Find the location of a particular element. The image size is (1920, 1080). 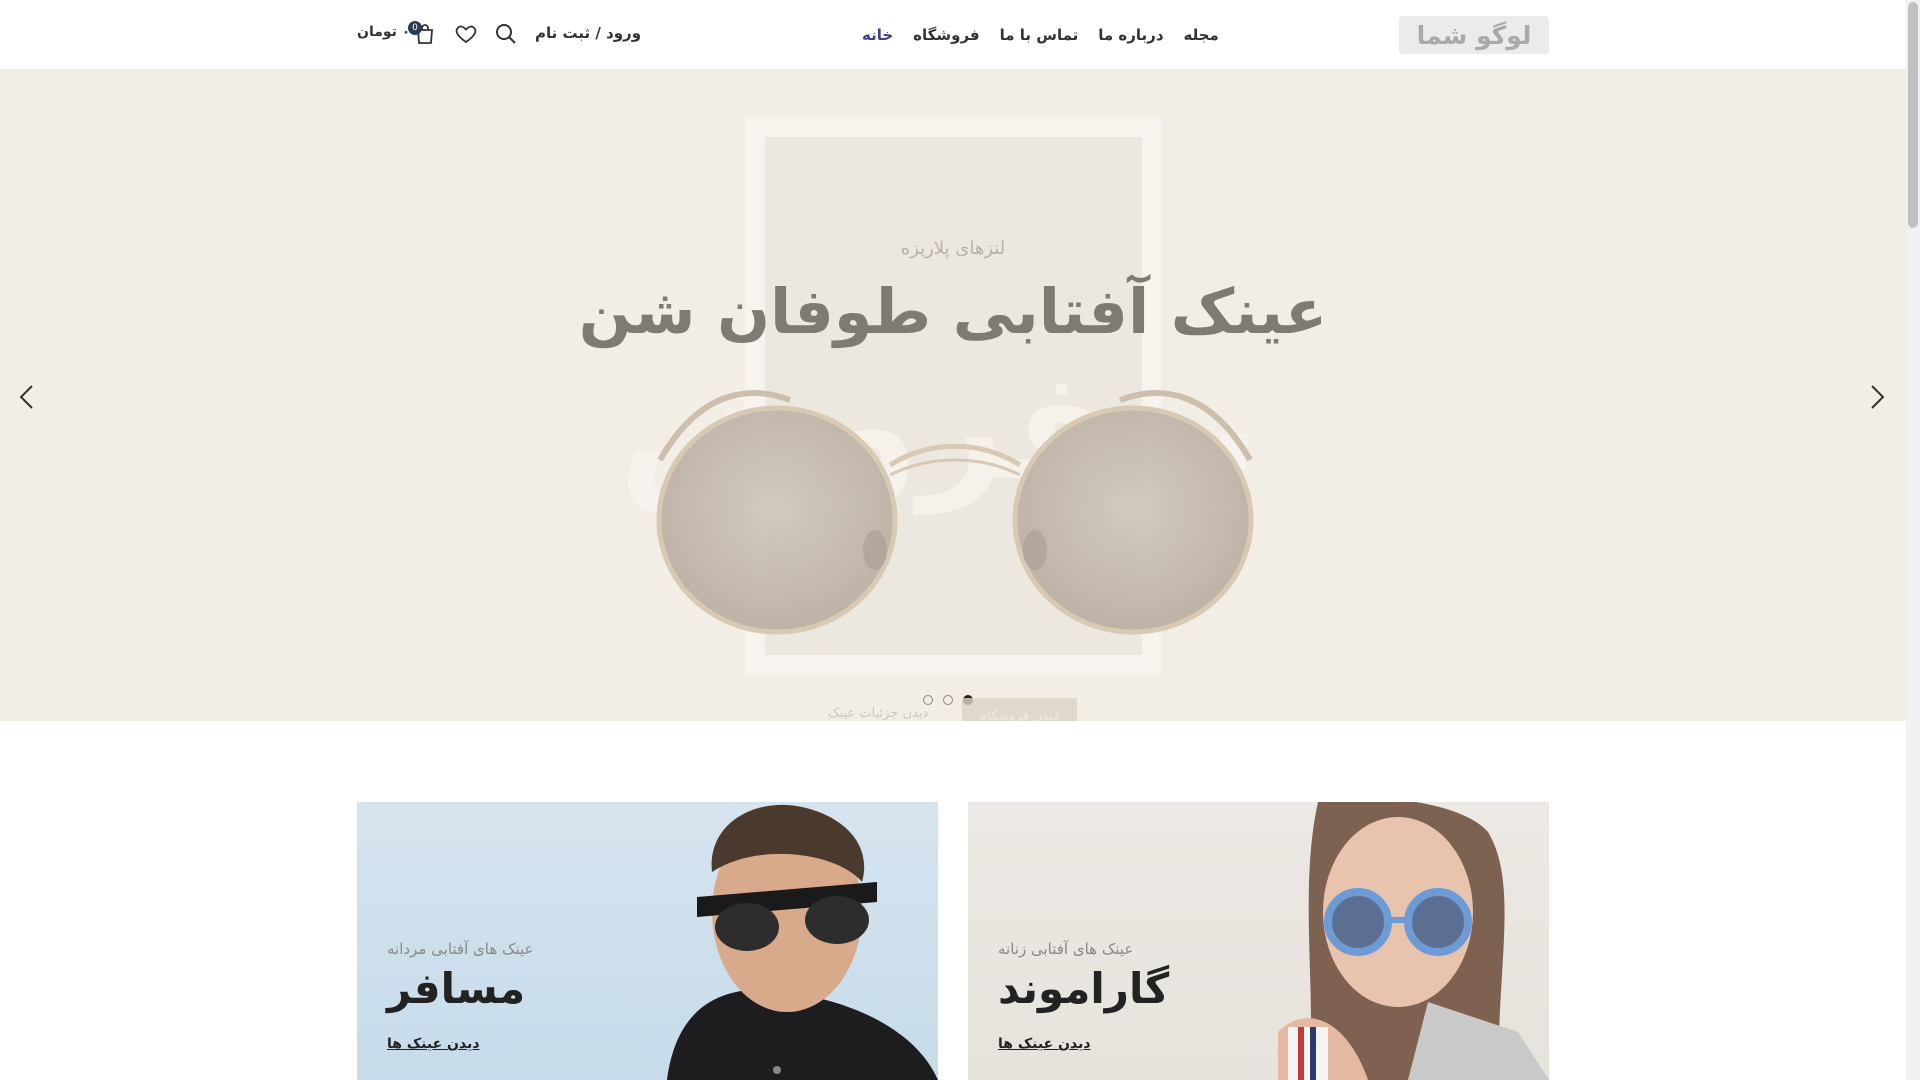

nav-item-home: خانه is located at coordinates (877, 35).